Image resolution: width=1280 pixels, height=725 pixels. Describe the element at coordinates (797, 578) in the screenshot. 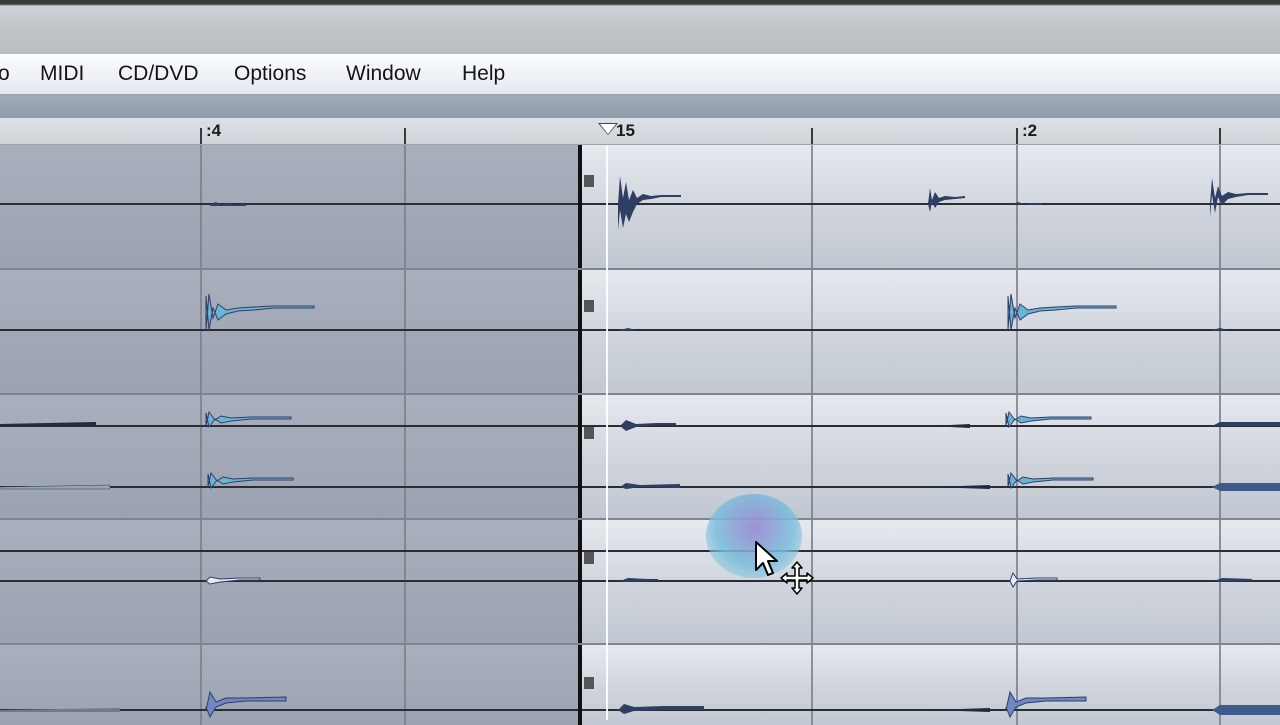

I see `move-cross-icon` at that location.